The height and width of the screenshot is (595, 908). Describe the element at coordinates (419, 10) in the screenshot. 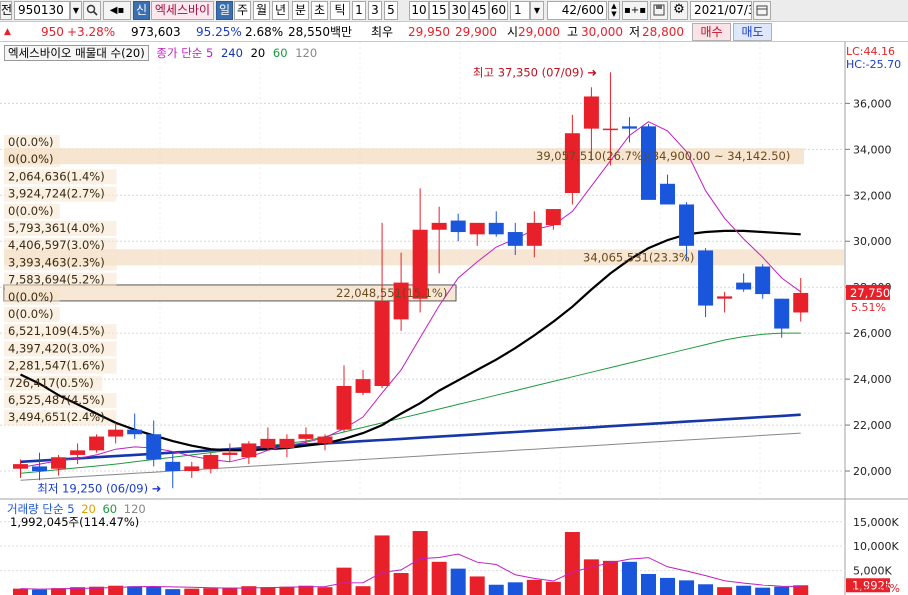

I see `period-10: 10` at that location.